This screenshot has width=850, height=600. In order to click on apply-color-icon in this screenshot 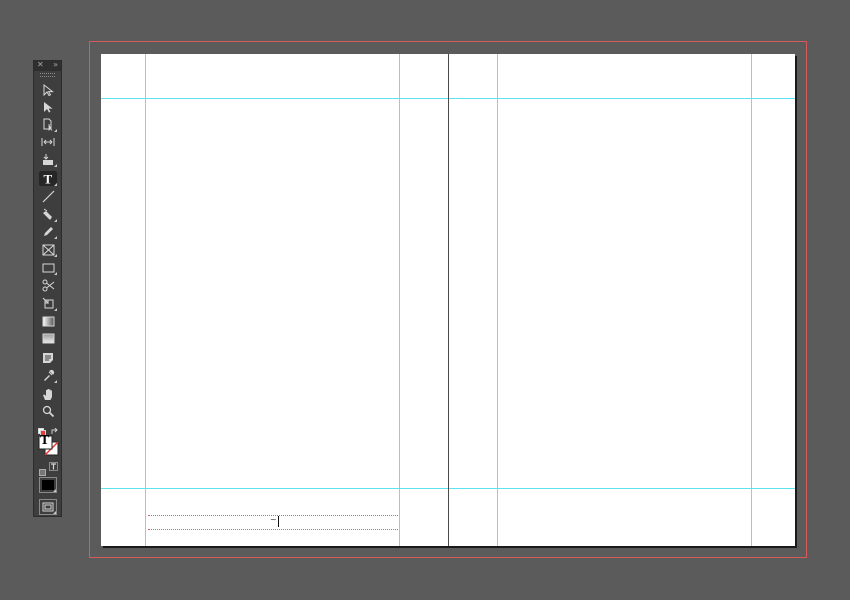, I will do `click(48, 485)`.